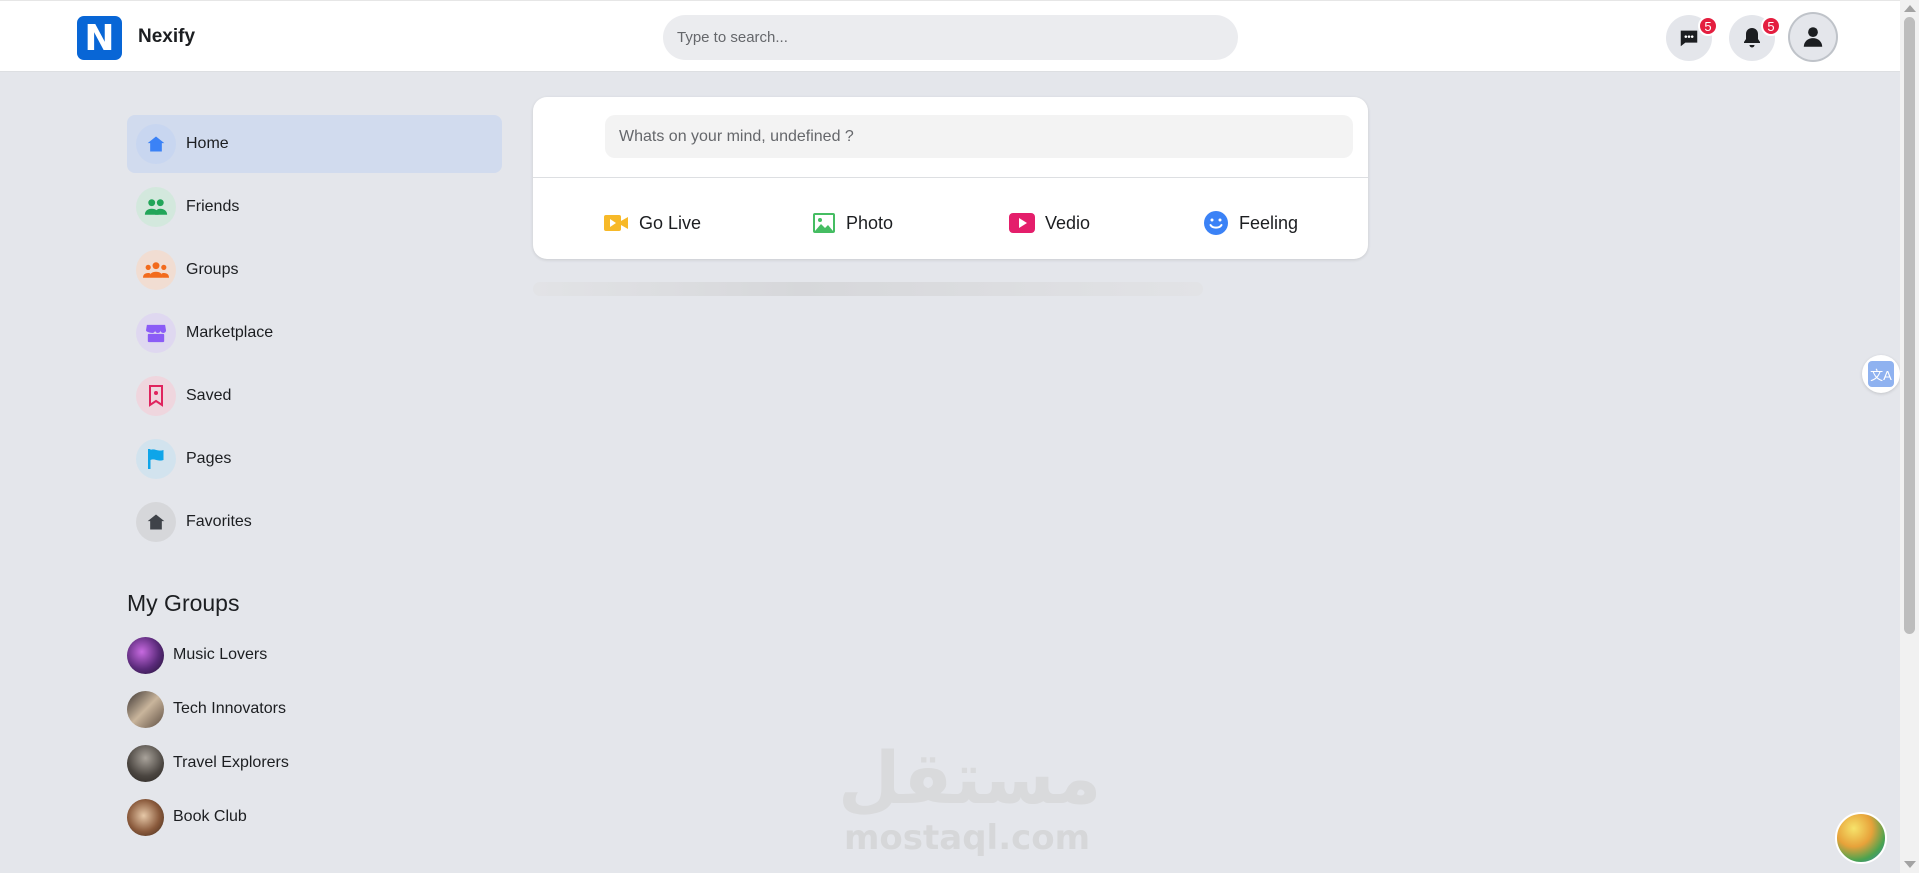  Describe the element at coordinates (979, 136) in the screenshot. I see `post-input` at that location.